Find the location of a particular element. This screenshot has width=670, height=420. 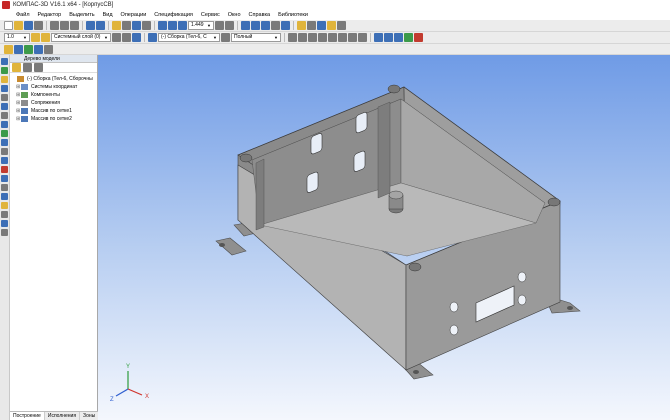

snap-intersection-icon is located at coordinates (342, 37).